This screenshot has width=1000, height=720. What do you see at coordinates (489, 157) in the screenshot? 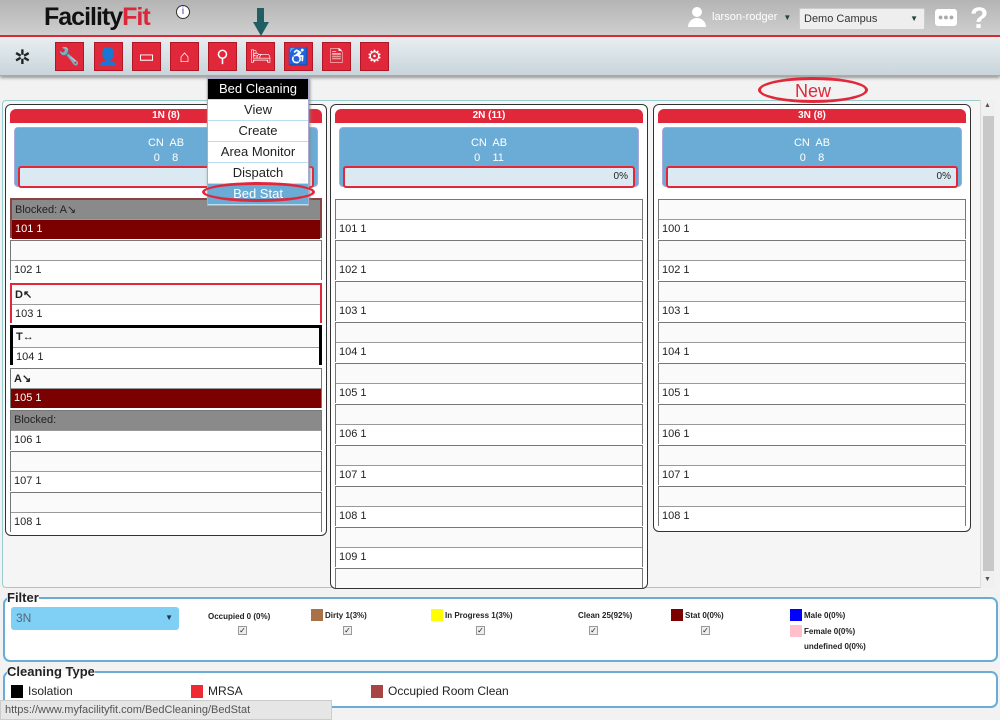
I see `unit-summary: CN AB 0 11 0%` at bounding box center [489, 157].